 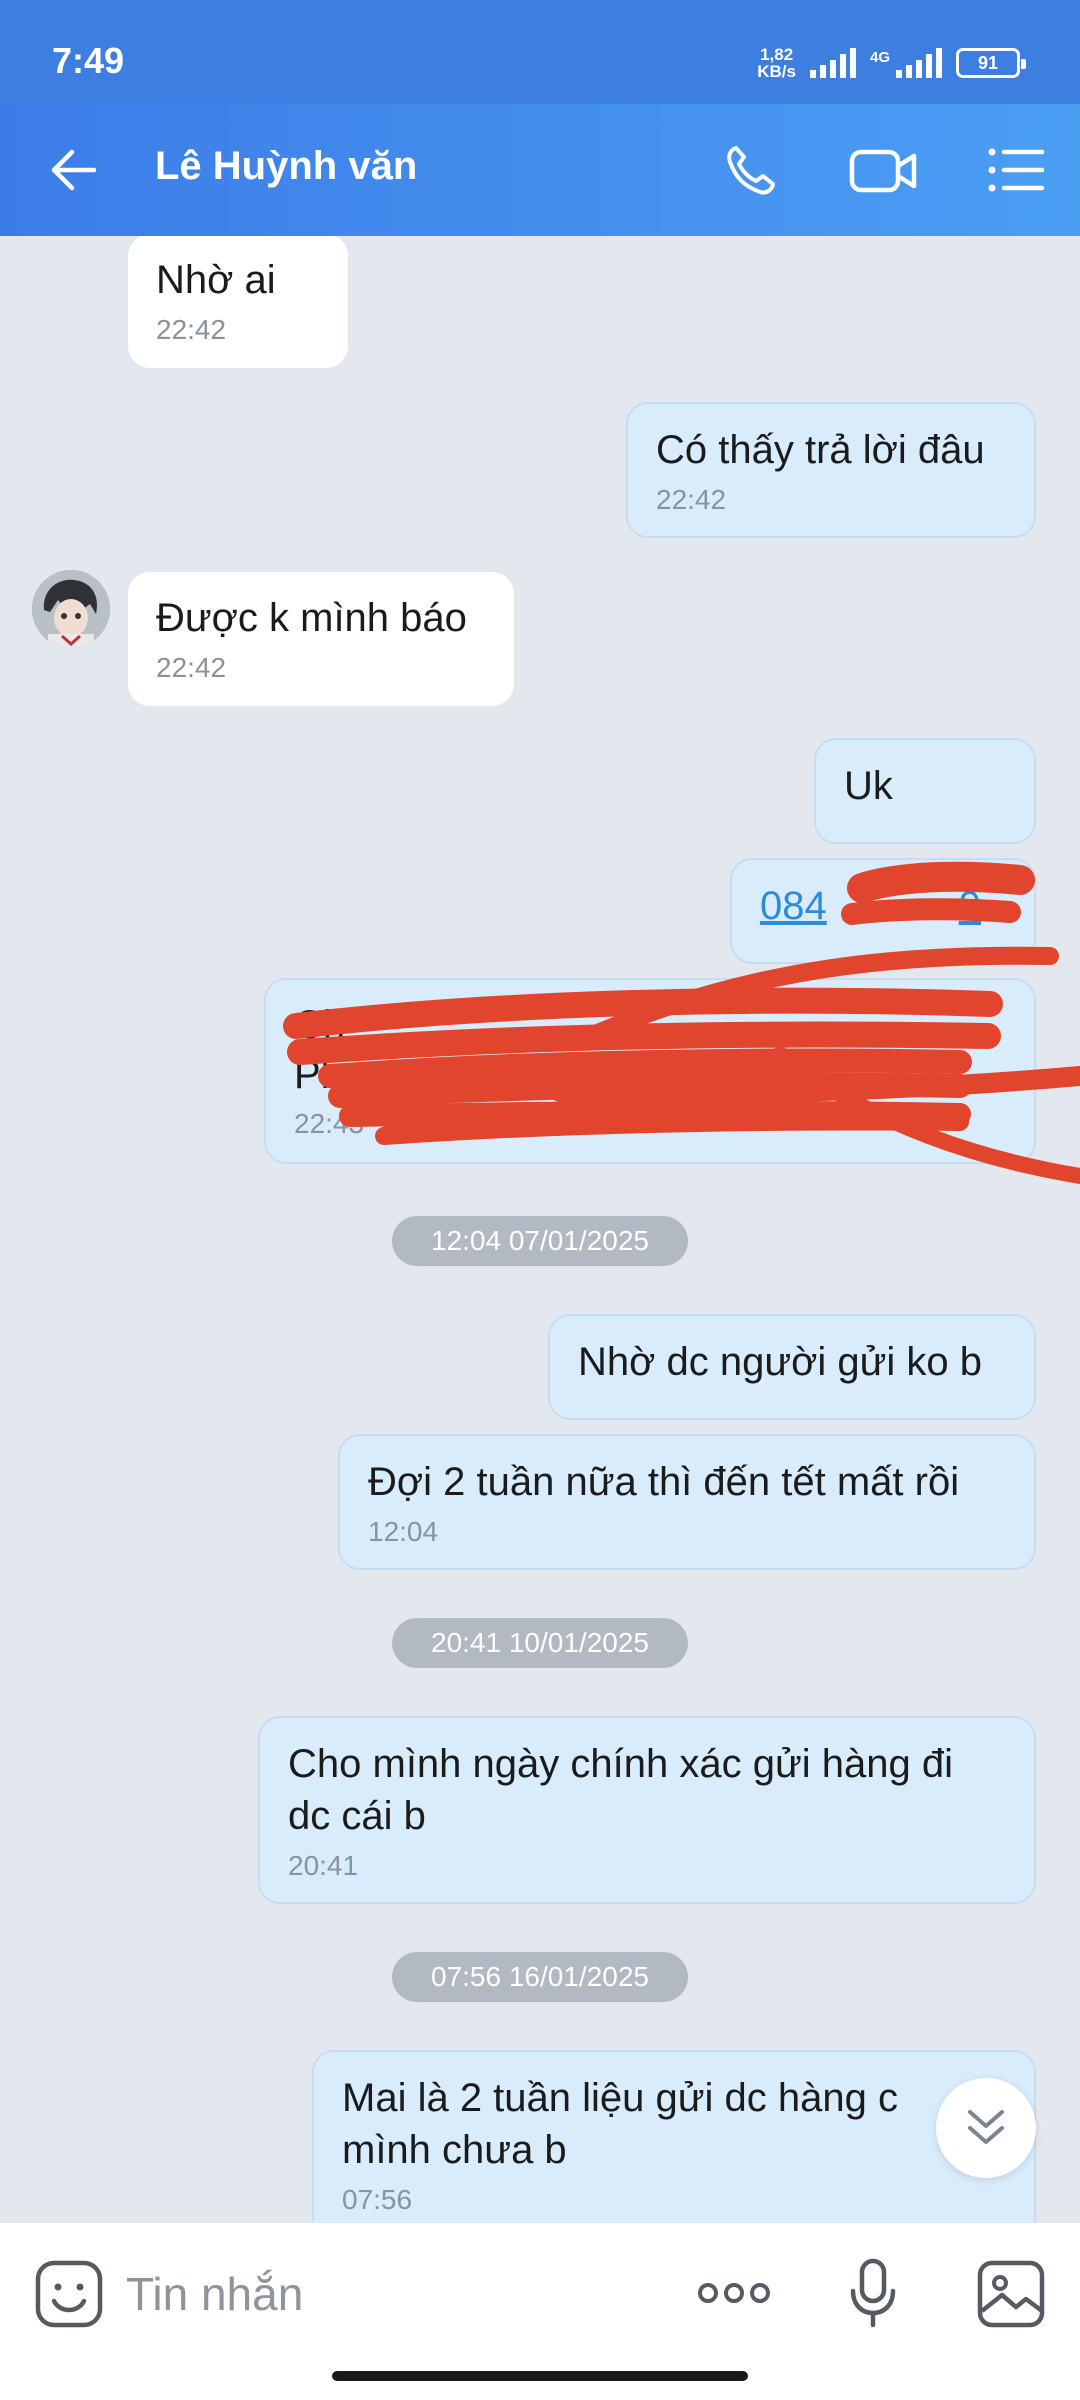 I want to click on scroll-to-bottom-button, so click(x=986, y=2128).